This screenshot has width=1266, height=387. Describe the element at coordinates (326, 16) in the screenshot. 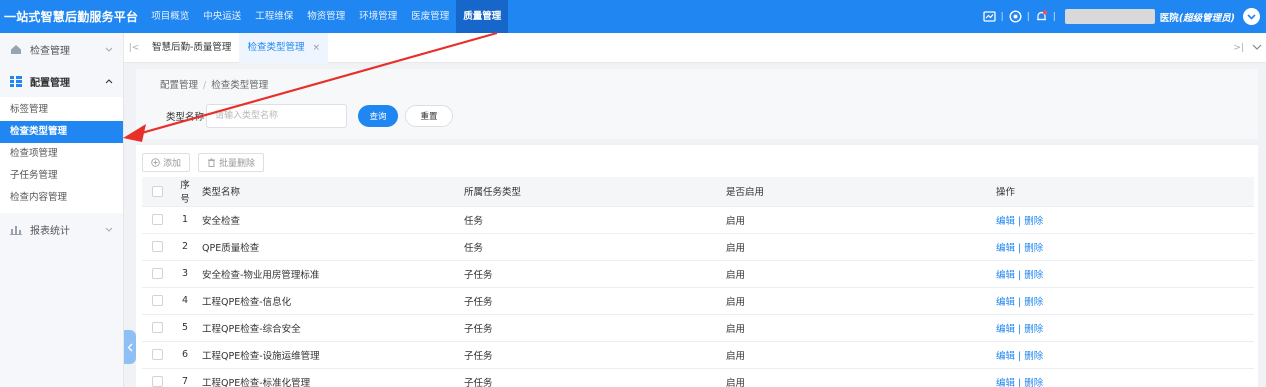

I see `topnav-item-materials: 物资管理` at that location.